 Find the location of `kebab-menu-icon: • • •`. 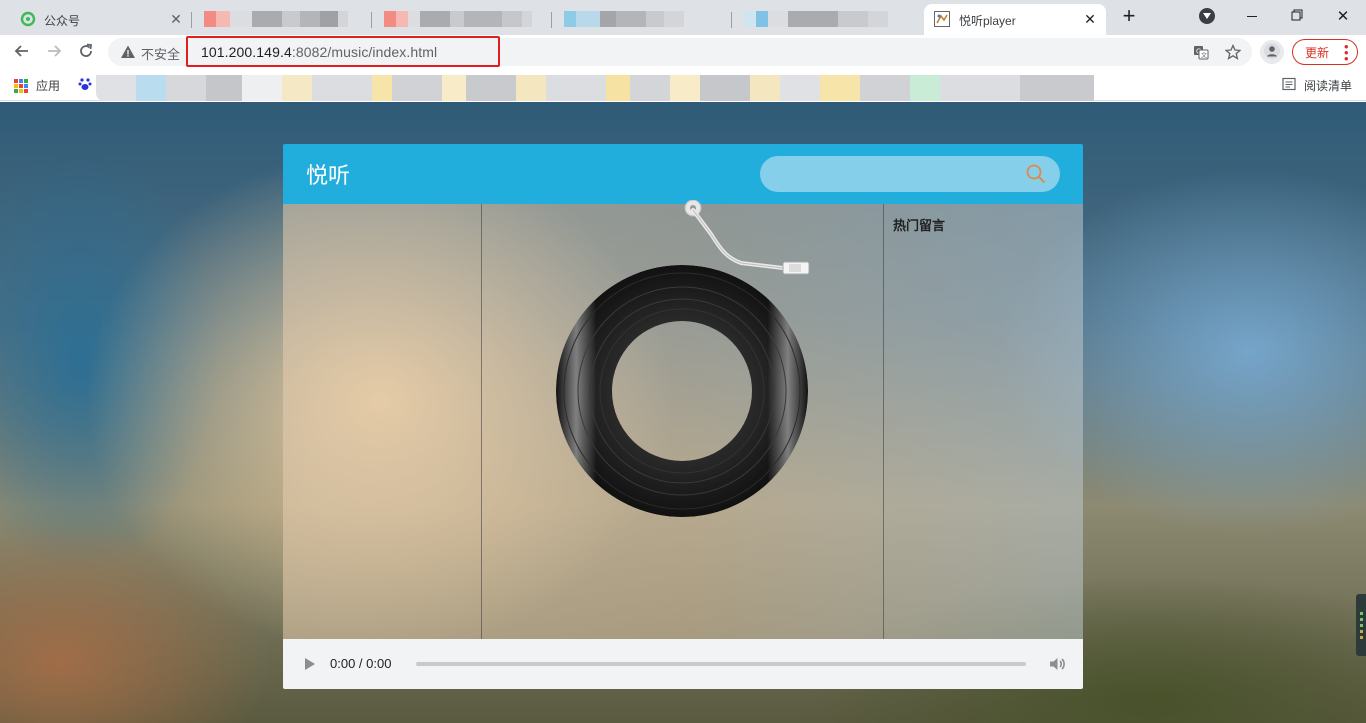

kebab-menu-icon: • • • is located at coordinates (1346, 52).